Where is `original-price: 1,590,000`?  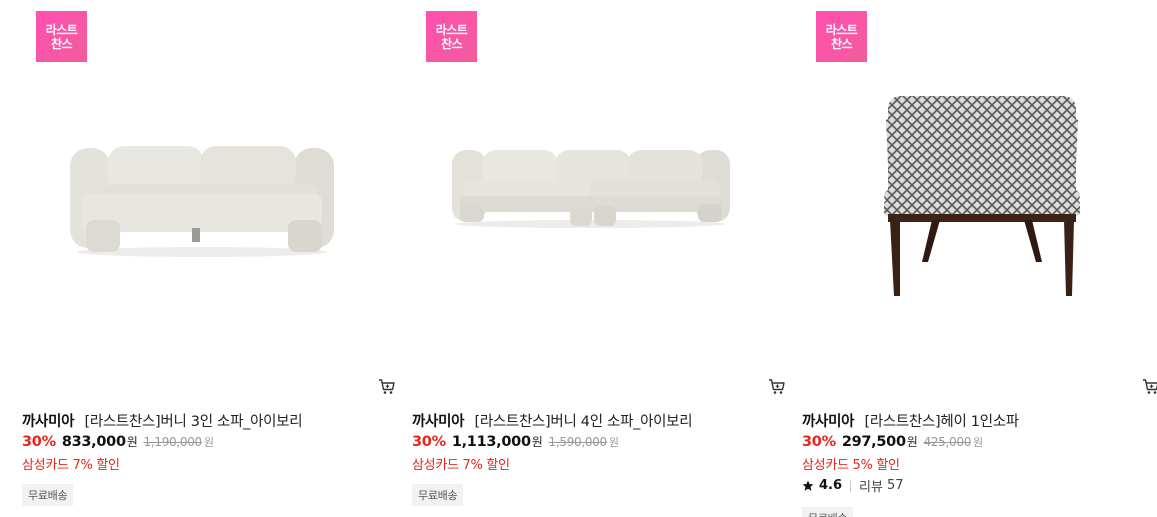
original-price: 1,590,000 is located at coordinates (578, 442).